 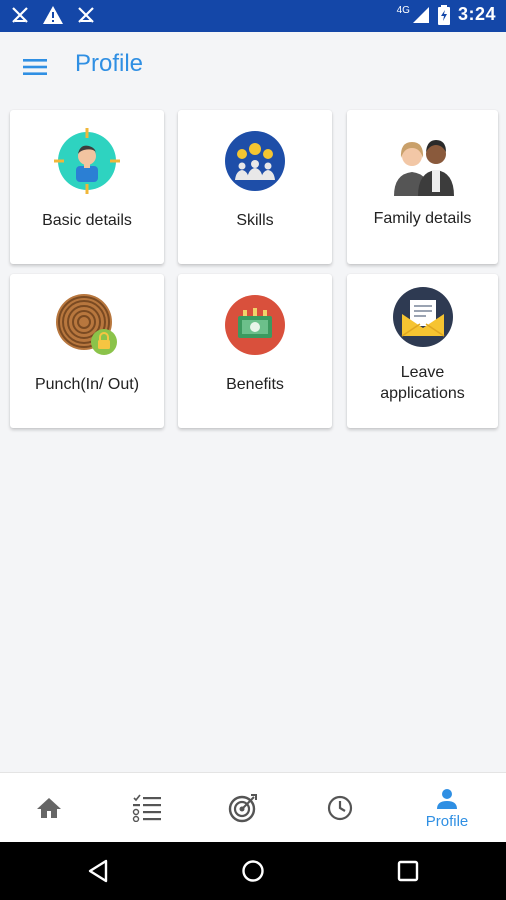 What do you see at coordinates (420, 14) in the screenshot?
I see `signal-icon` at bounding box center [420, 14].